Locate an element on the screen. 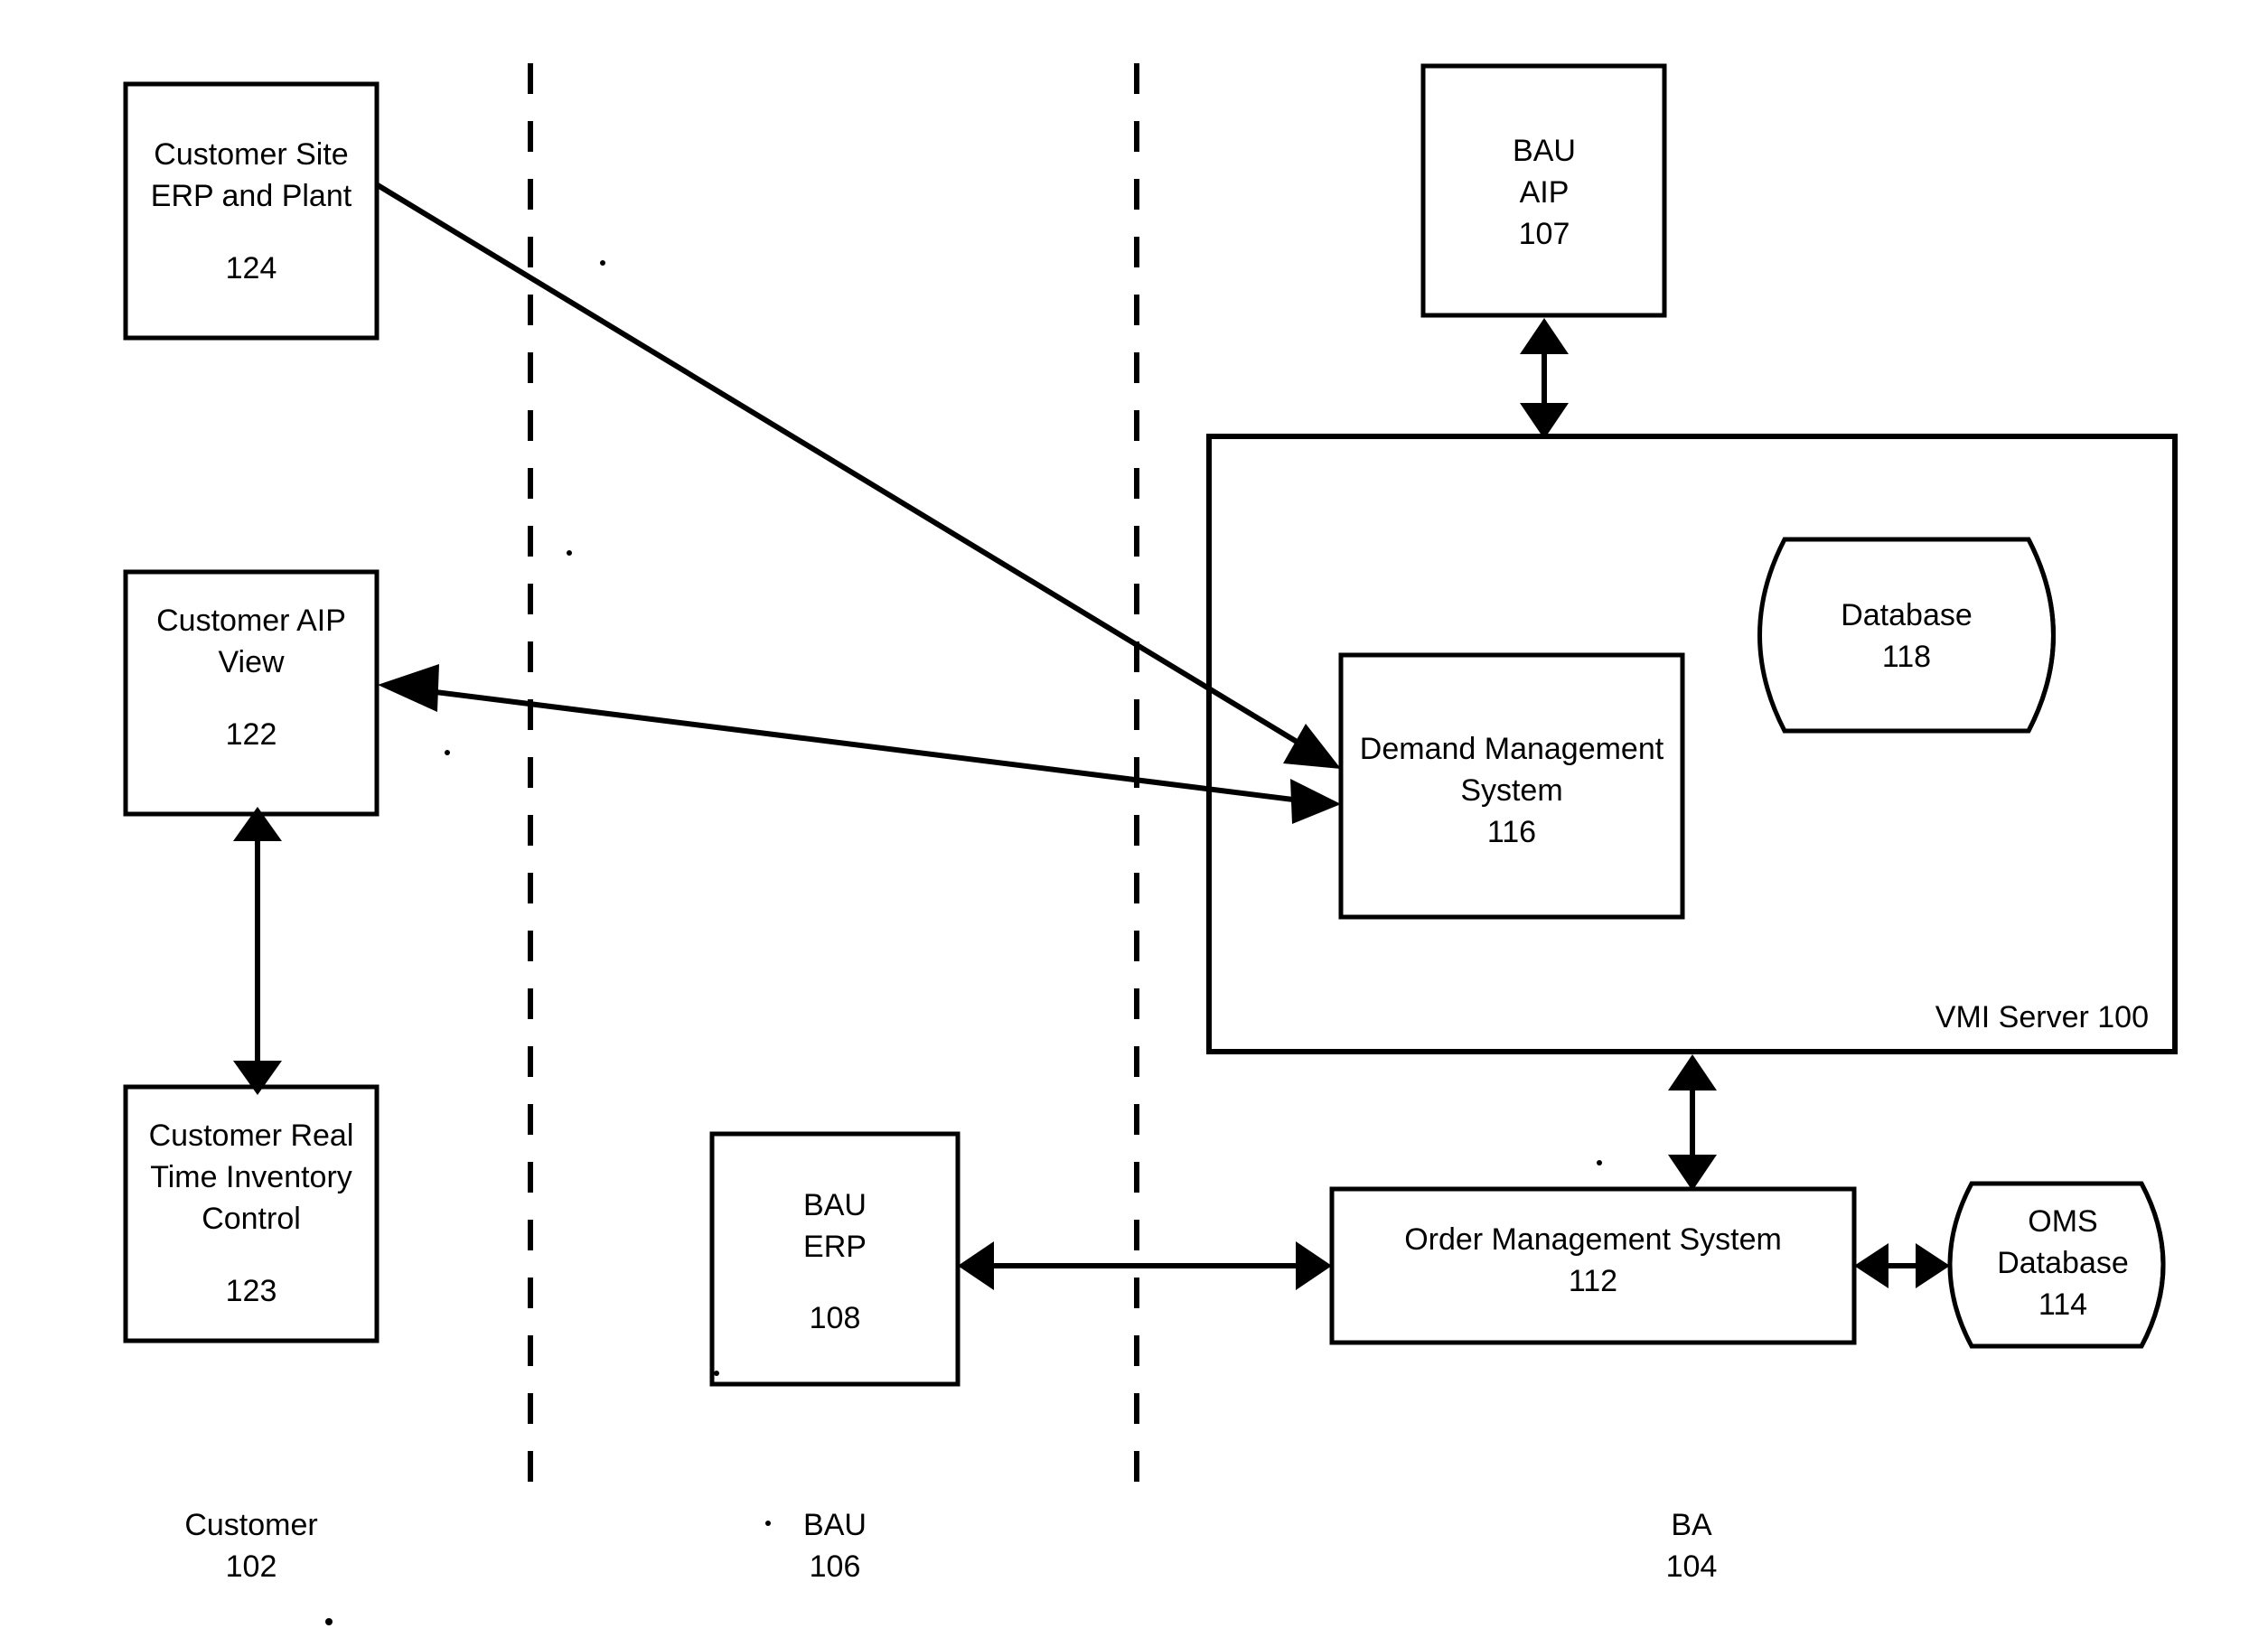  node-demand-management-system-line1: Demand Management is located at coordinates (1512, 749).